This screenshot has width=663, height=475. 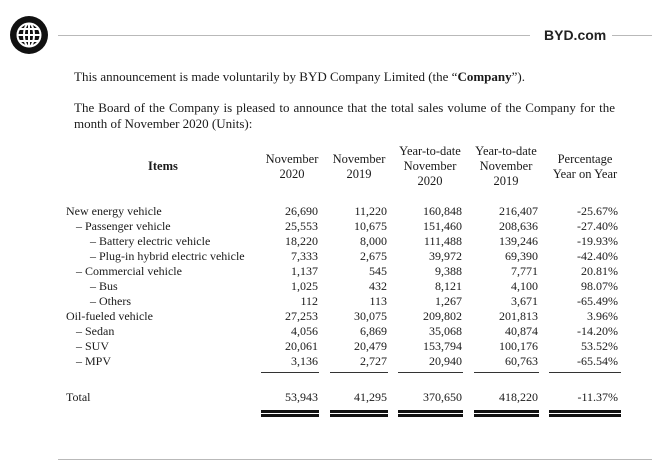 What do you see at coordinates (442, 226) in the screenshot?
I see `cell-ytd-2020: 151,460` at bounding box center [442, 226].